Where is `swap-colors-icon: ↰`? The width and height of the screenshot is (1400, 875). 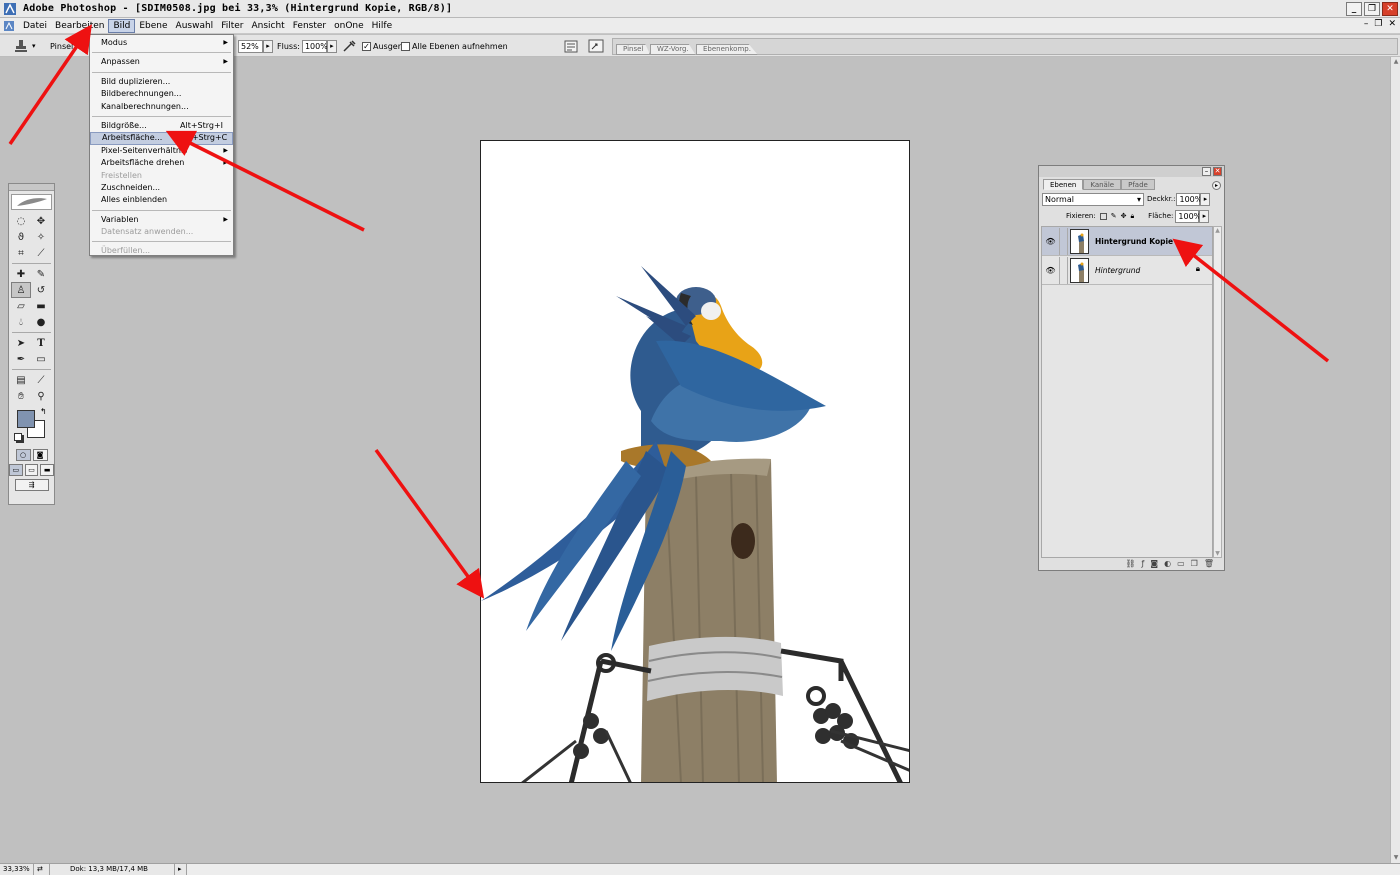
swap-colors-icon: ↰ is located at coordinates (43, 411).